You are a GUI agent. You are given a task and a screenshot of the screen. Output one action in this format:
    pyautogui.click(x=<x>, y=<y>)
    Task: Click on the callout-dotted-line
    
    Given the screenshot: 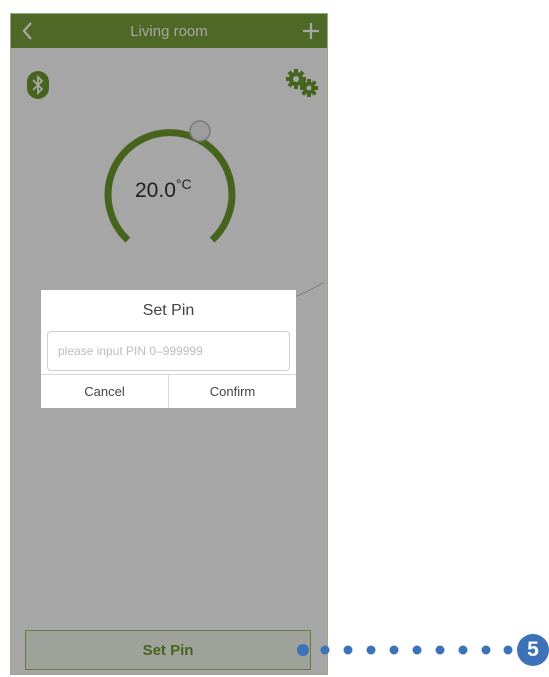 What is the action you would take?
    pyautogui.click(x=405, y=650)
    